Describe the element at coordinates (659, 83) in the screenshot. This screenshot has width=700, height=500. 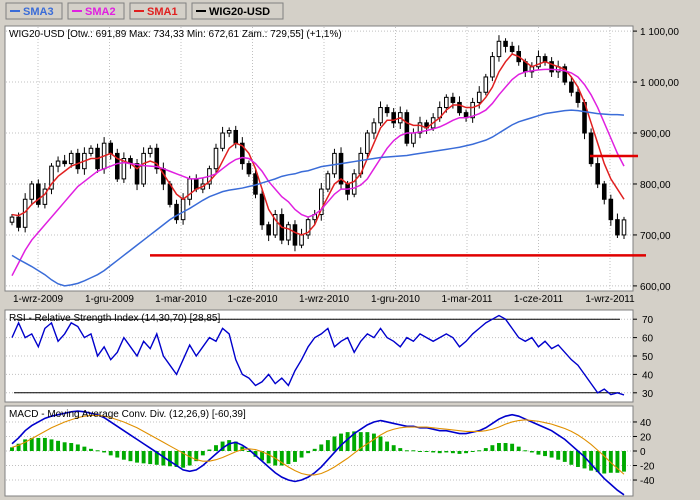
I see `price-tick-label: 1 000,00` at that location.